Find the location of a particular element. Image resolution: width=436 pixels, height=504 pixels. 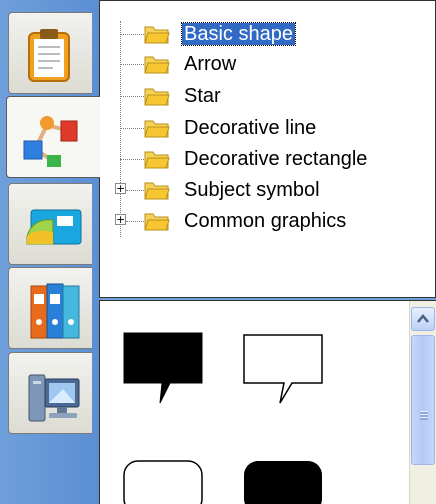

computer-icon is located at coordinates (54, 398).